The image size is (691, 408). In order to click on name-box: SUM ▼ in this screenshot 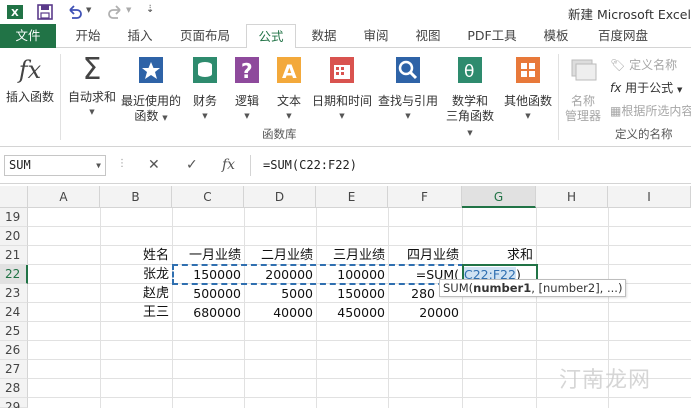, I will do `click(55, 165)`.